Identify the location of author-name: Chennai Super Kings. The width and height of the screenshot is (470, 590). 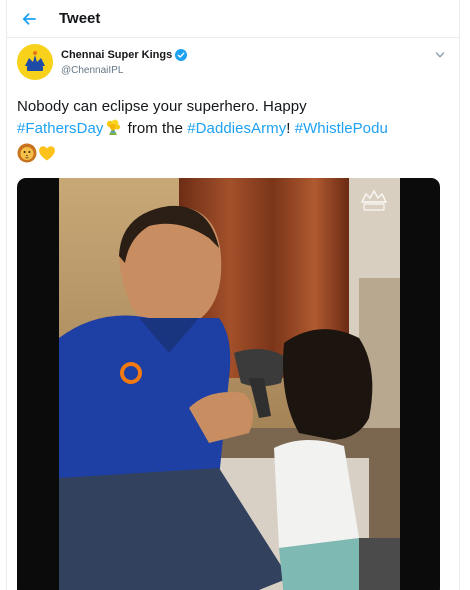
(124, 55).